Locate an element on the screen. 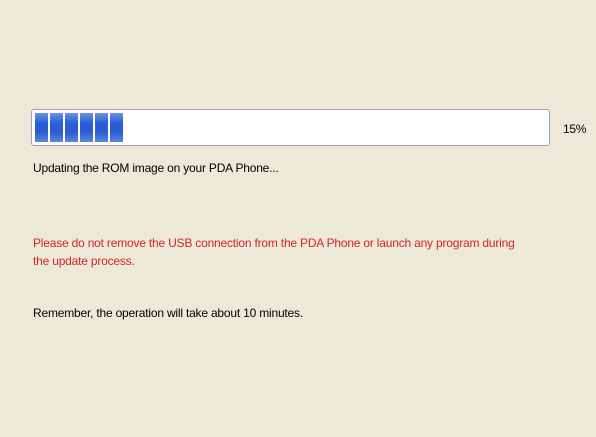 The image size is (596, 437). update-progress-bar is located at coordinates (290, 127).